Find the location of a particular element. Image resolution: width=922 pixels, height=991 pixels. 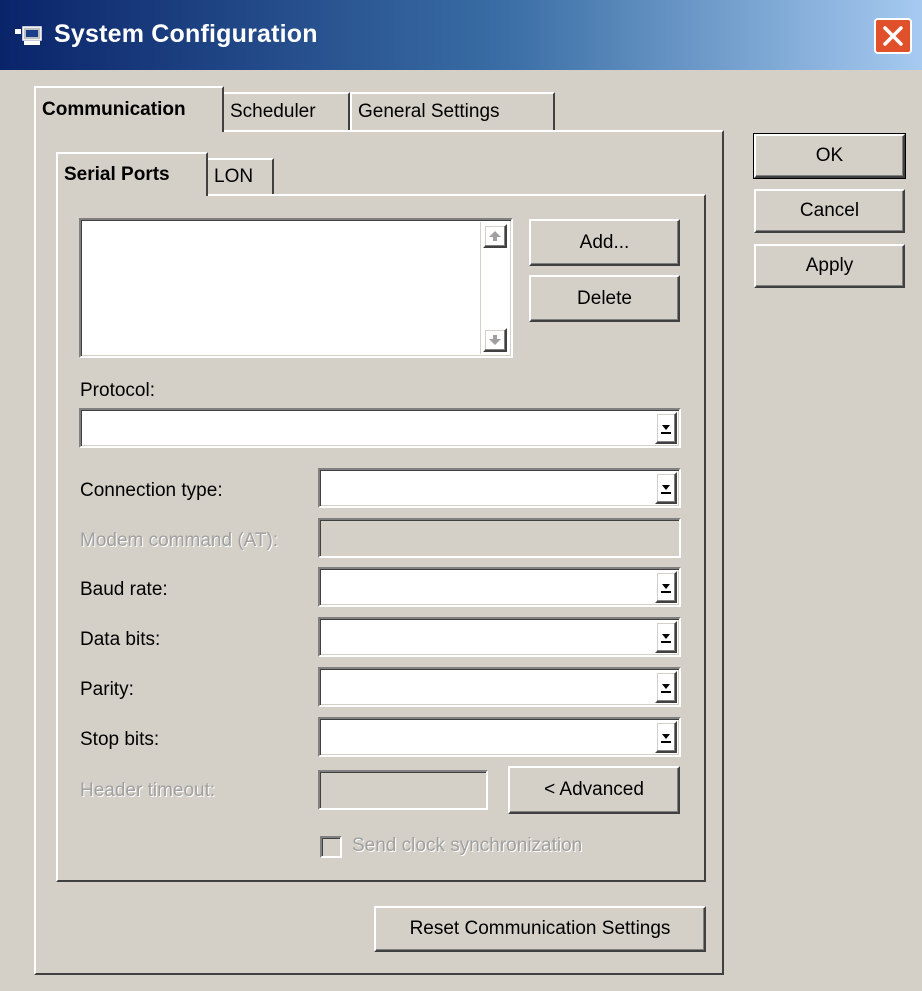

connection-type-combobox is located at coordinates (499, 488).